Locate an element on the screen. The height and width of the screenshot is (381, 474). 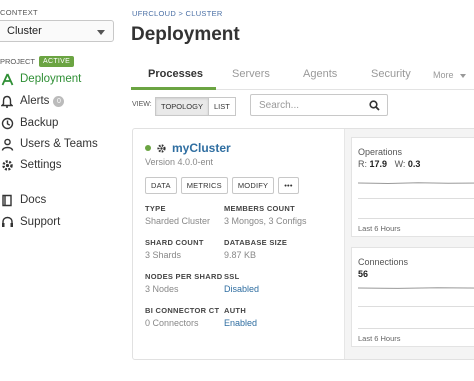
connections-value: 56 is located at coordinates (363, 274).